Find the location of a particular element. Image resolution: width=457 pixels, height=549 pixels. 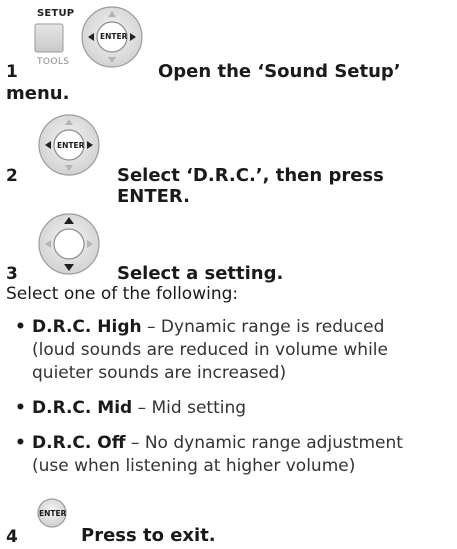

dial-enter-label-1: ENTER is located at coordinates (114, 36).